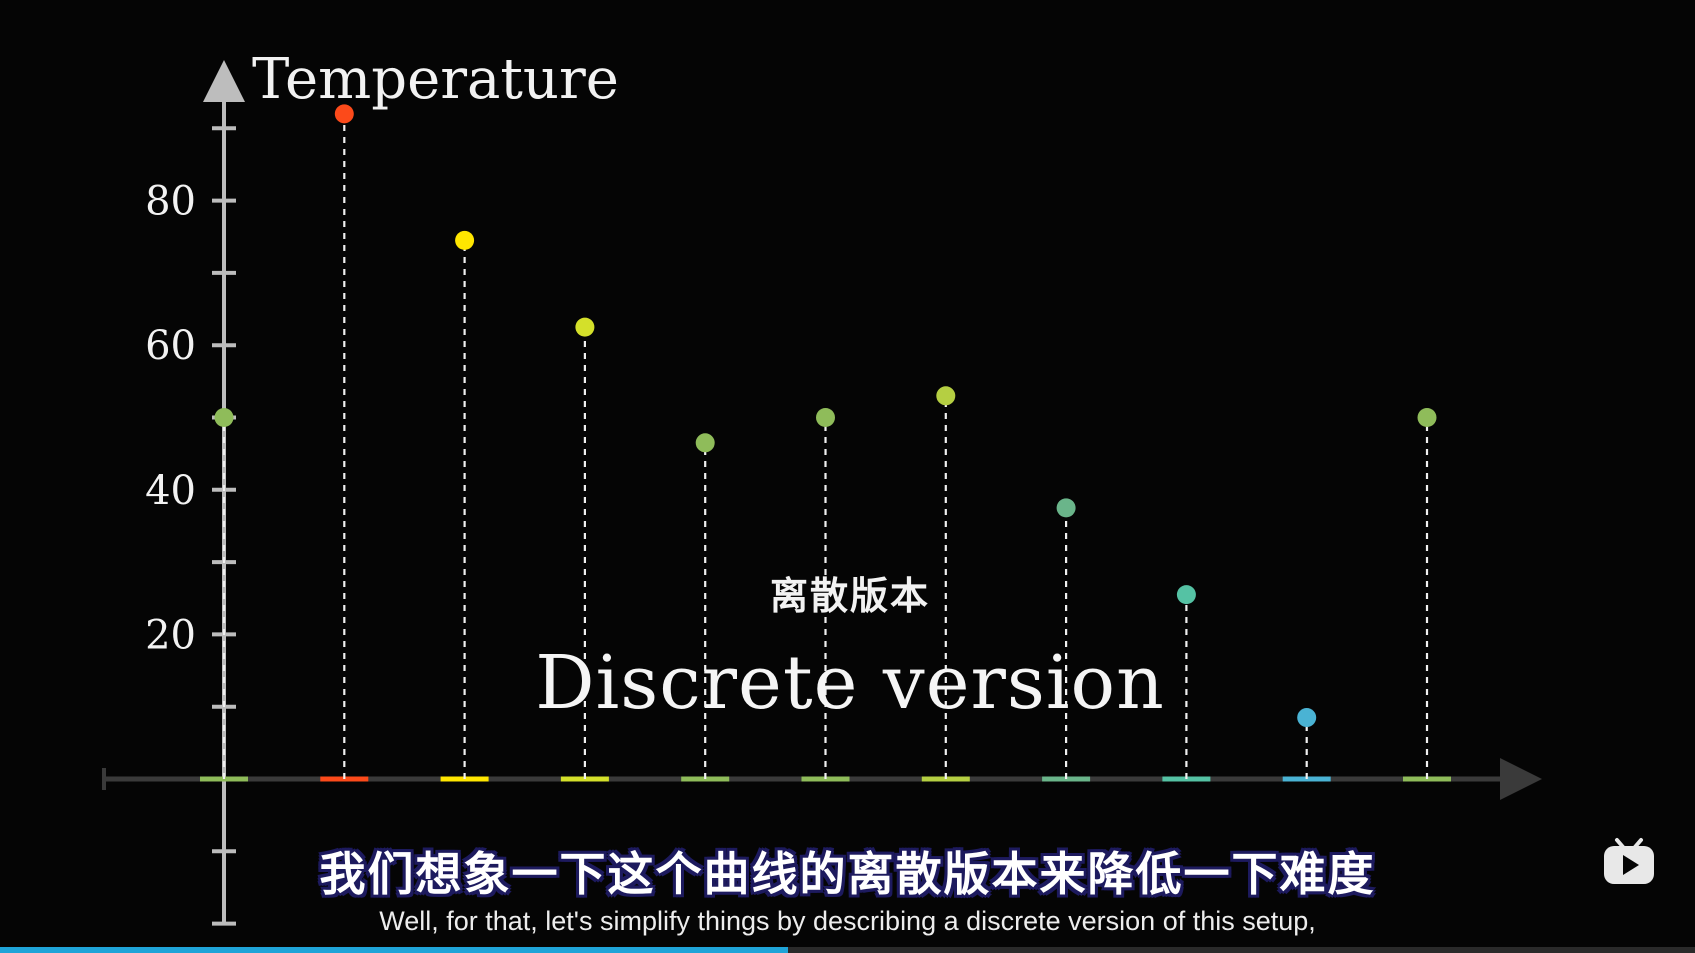  Describe the element at coordinates (224, 81) in the screenshot. I see `y-axis-arrow-icon` at that location.